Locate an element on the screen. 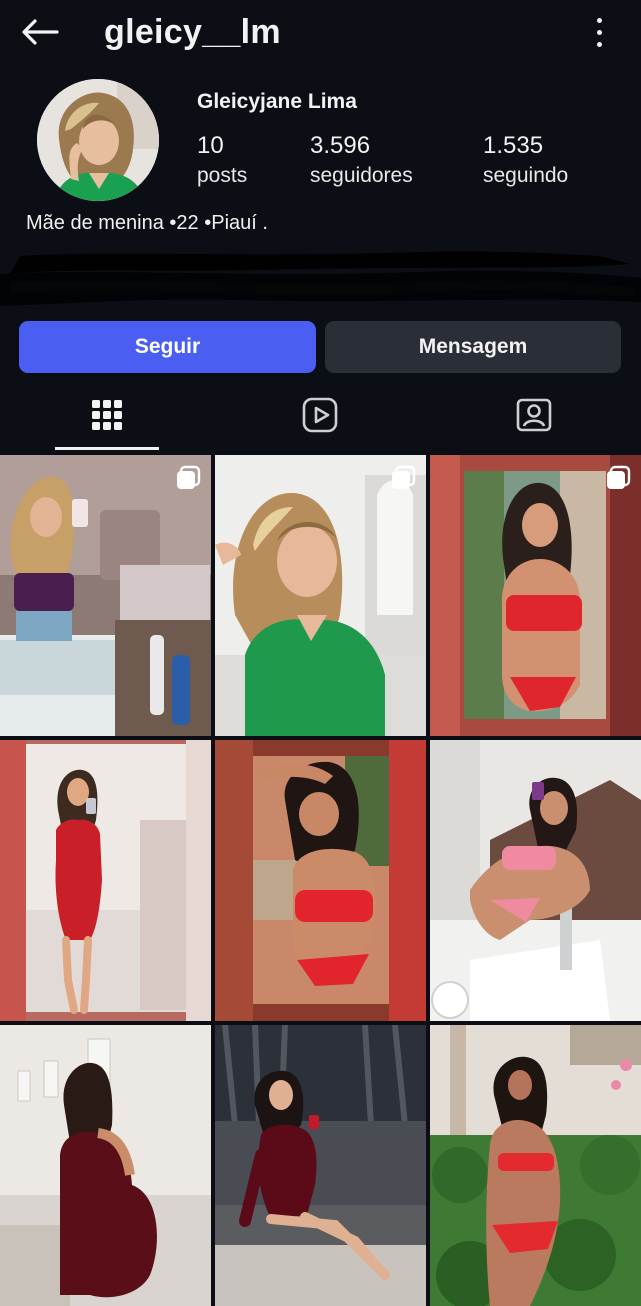 This screenshot has width=641, height=1306. reels-icon is located at coordinates (320, 415).